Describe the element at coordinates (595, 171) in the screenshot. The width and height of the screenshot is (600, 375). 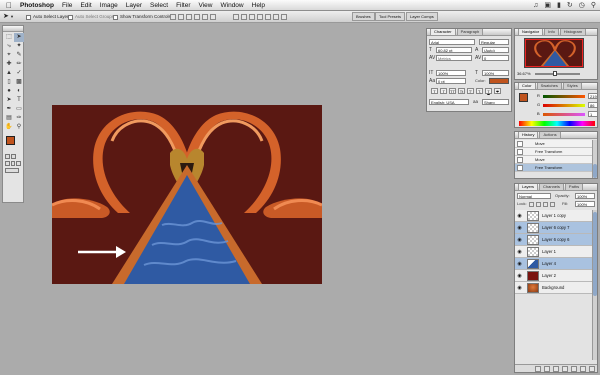
I see `history-scroll-thumb` at that location.